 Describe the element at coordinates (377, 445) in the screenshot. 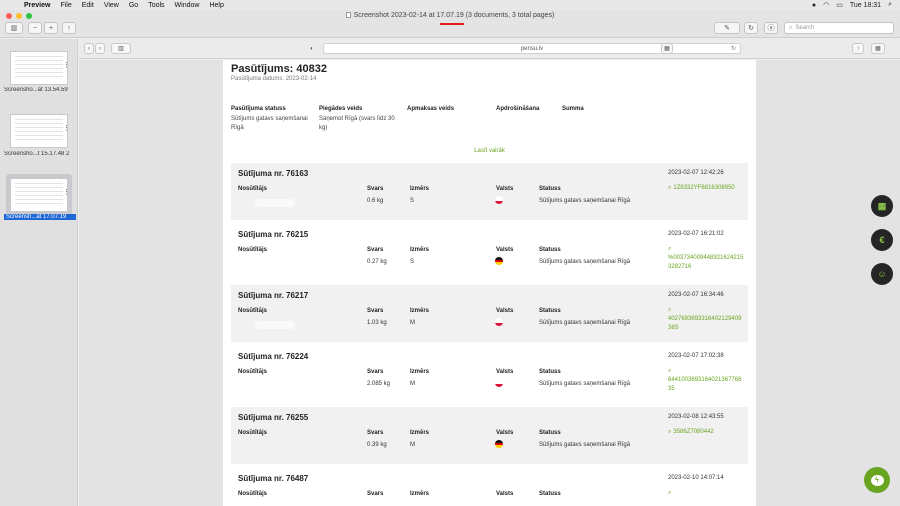

I see `weight-value: 0.39 kg` at that location.